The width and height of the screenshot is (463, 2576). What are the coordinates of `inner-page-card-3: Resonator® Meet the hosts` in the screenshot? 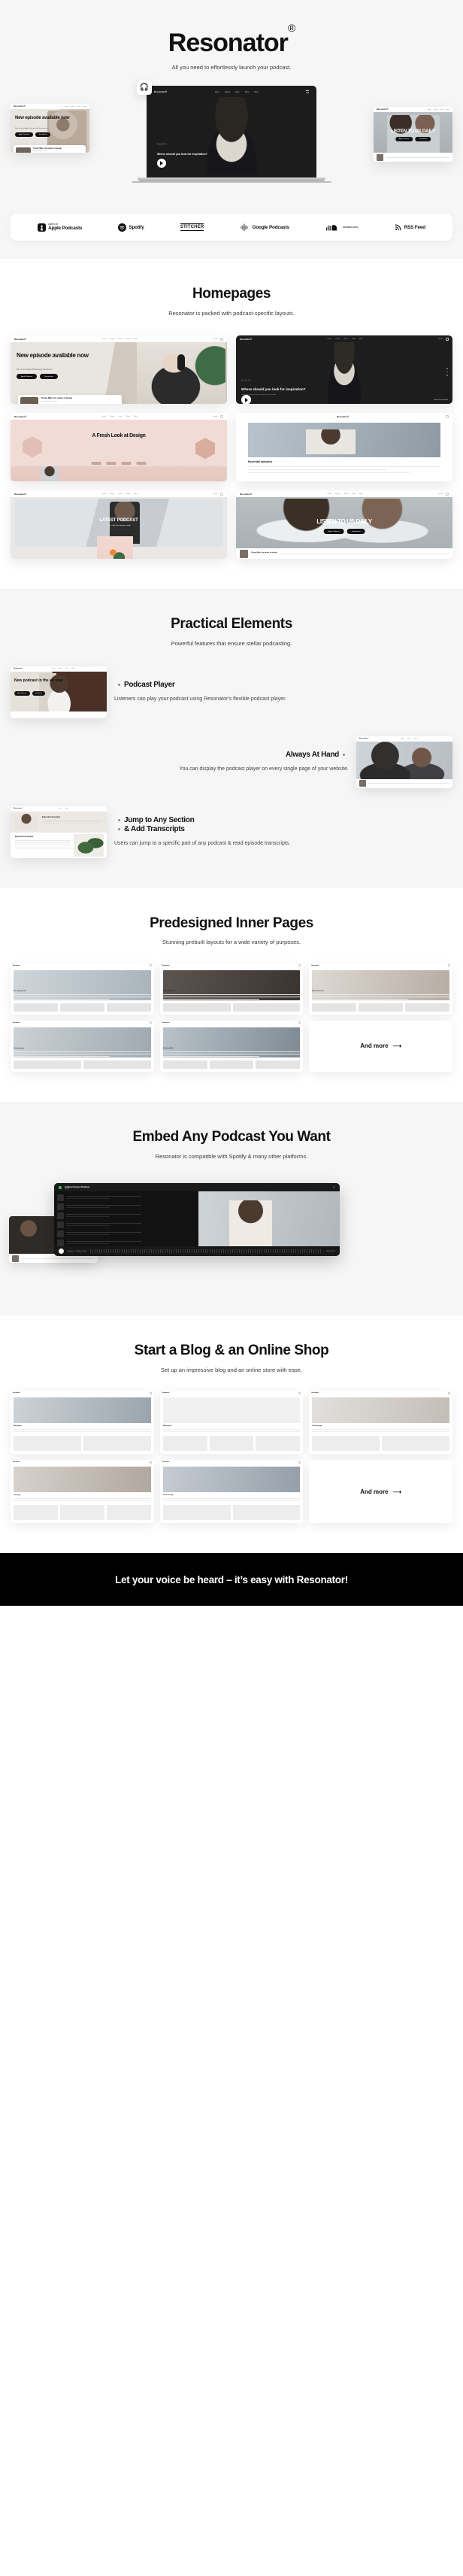 It's located at (381, 989).